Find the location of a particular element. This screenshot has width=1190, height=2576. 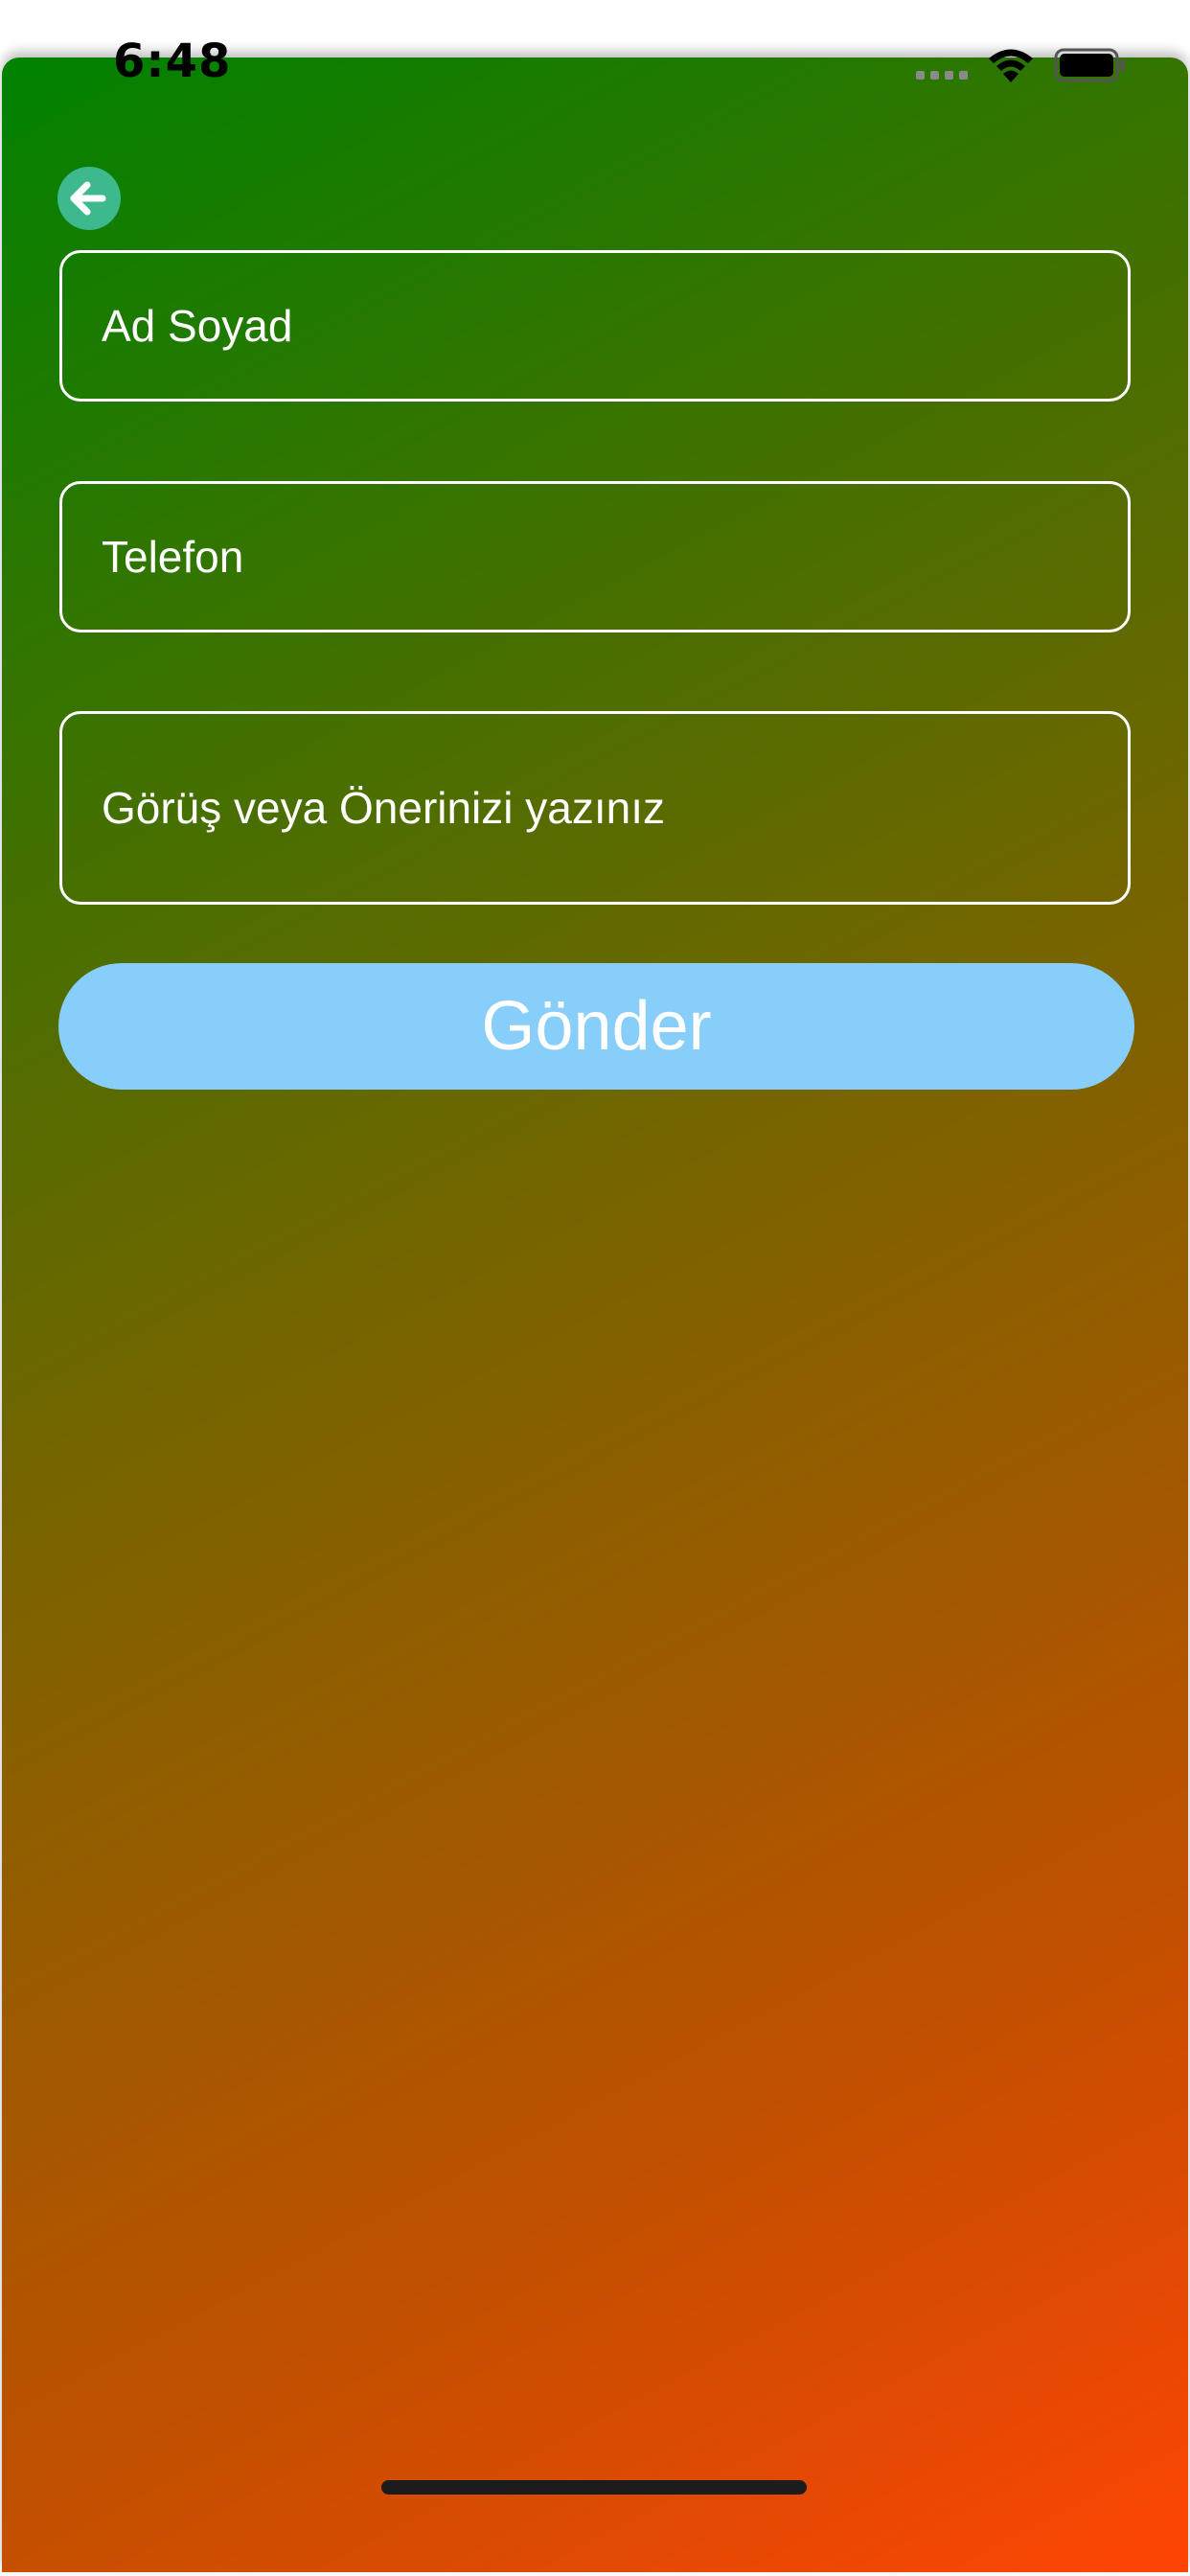

submit-button: Gönder is located at coordinates (596, 1026).